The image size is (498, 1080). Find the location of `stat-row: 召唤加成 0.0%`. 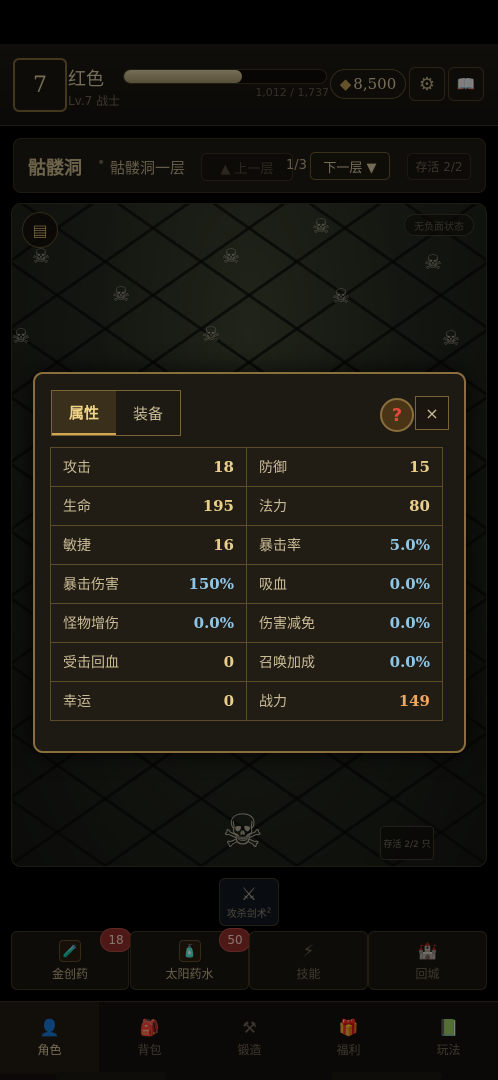

stat-row: 召唤加成 0.0% is located at coordinates (344, 662).